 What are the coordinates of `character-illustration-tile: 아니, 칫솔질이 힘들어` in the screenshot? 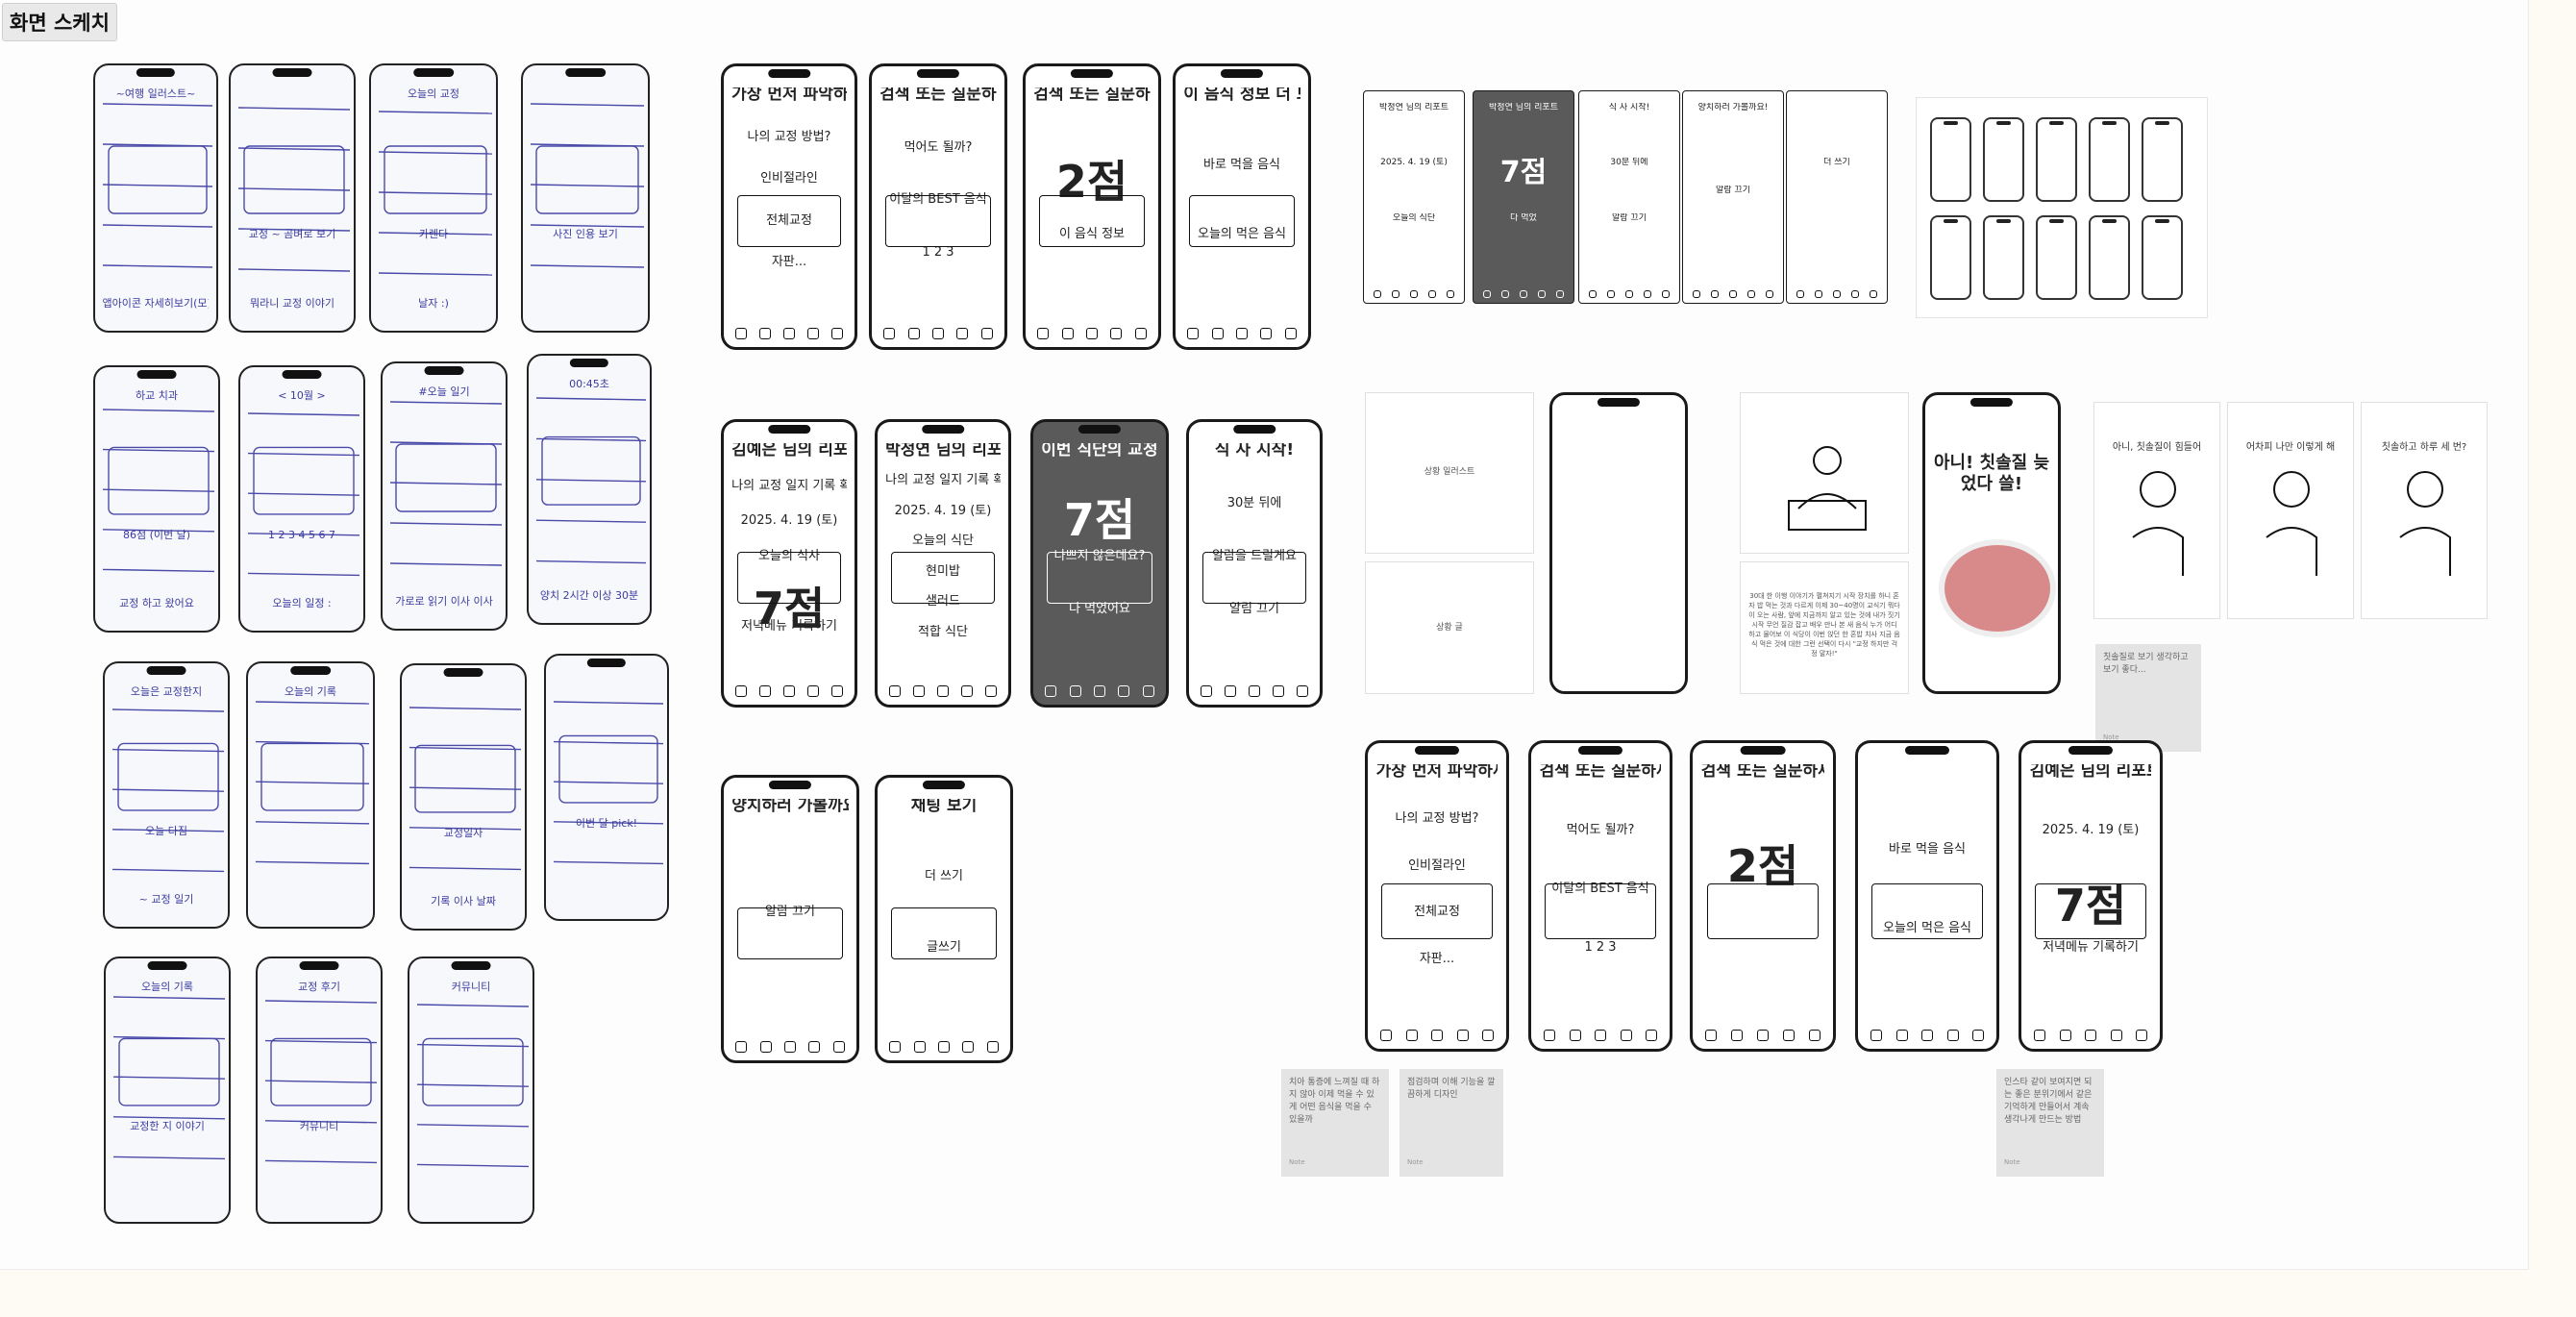 It's located at (2156, 510).